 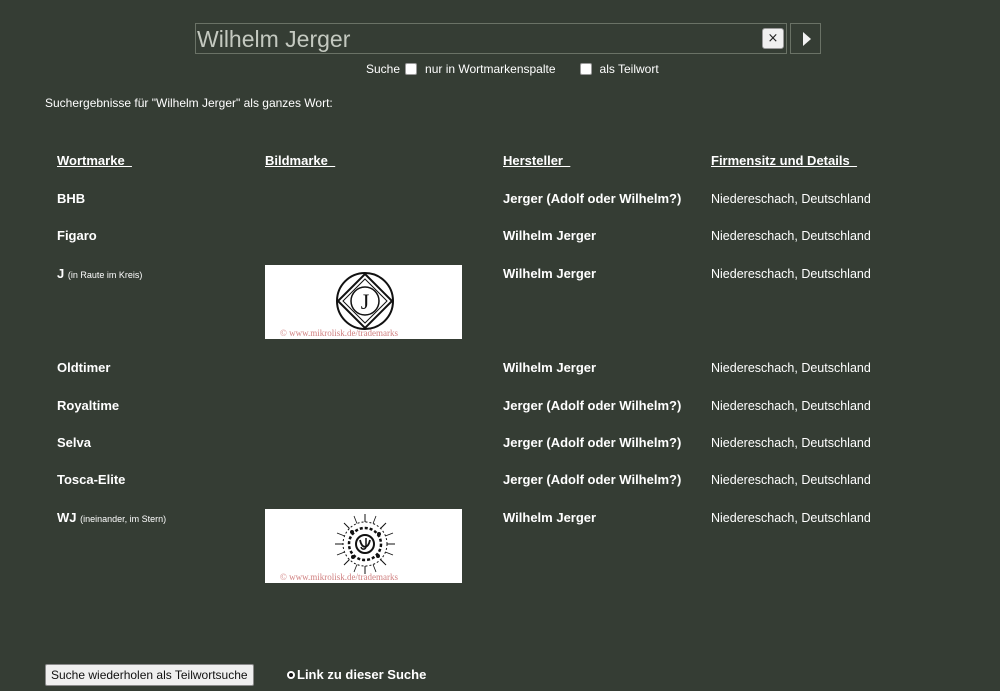 I want to click on link-icon, so click(x=291, y=675).